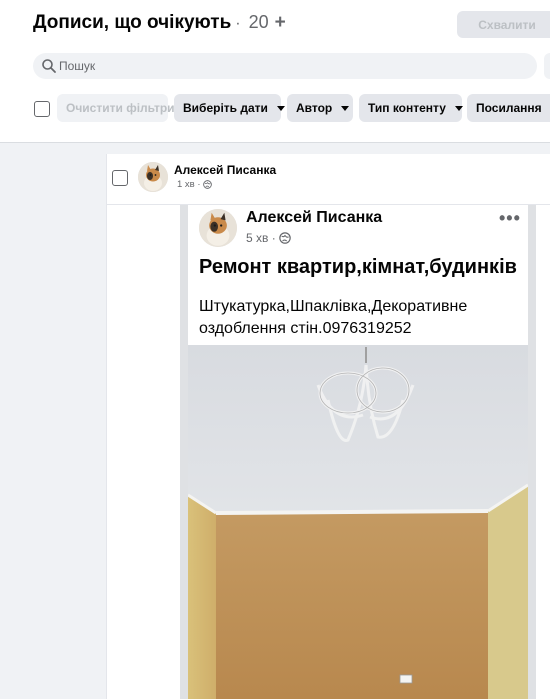 This screenshot has height=699, width=550. I want to click on author-filter-label: Автор, so click(314, 108).